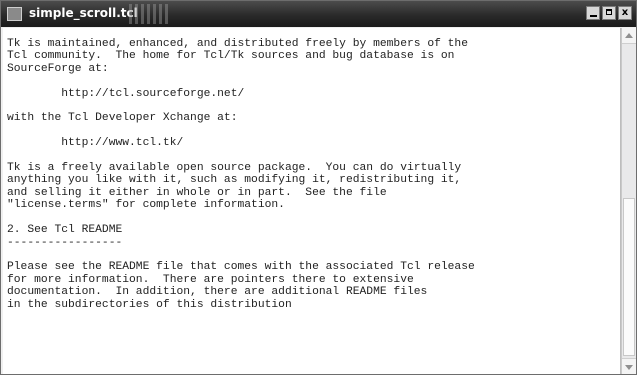 Image resolution: width=637 pixels, height=375 pixels. Describe the element at coordinates (625, 13) in the screenshot. I see `close-button: x` at that location.